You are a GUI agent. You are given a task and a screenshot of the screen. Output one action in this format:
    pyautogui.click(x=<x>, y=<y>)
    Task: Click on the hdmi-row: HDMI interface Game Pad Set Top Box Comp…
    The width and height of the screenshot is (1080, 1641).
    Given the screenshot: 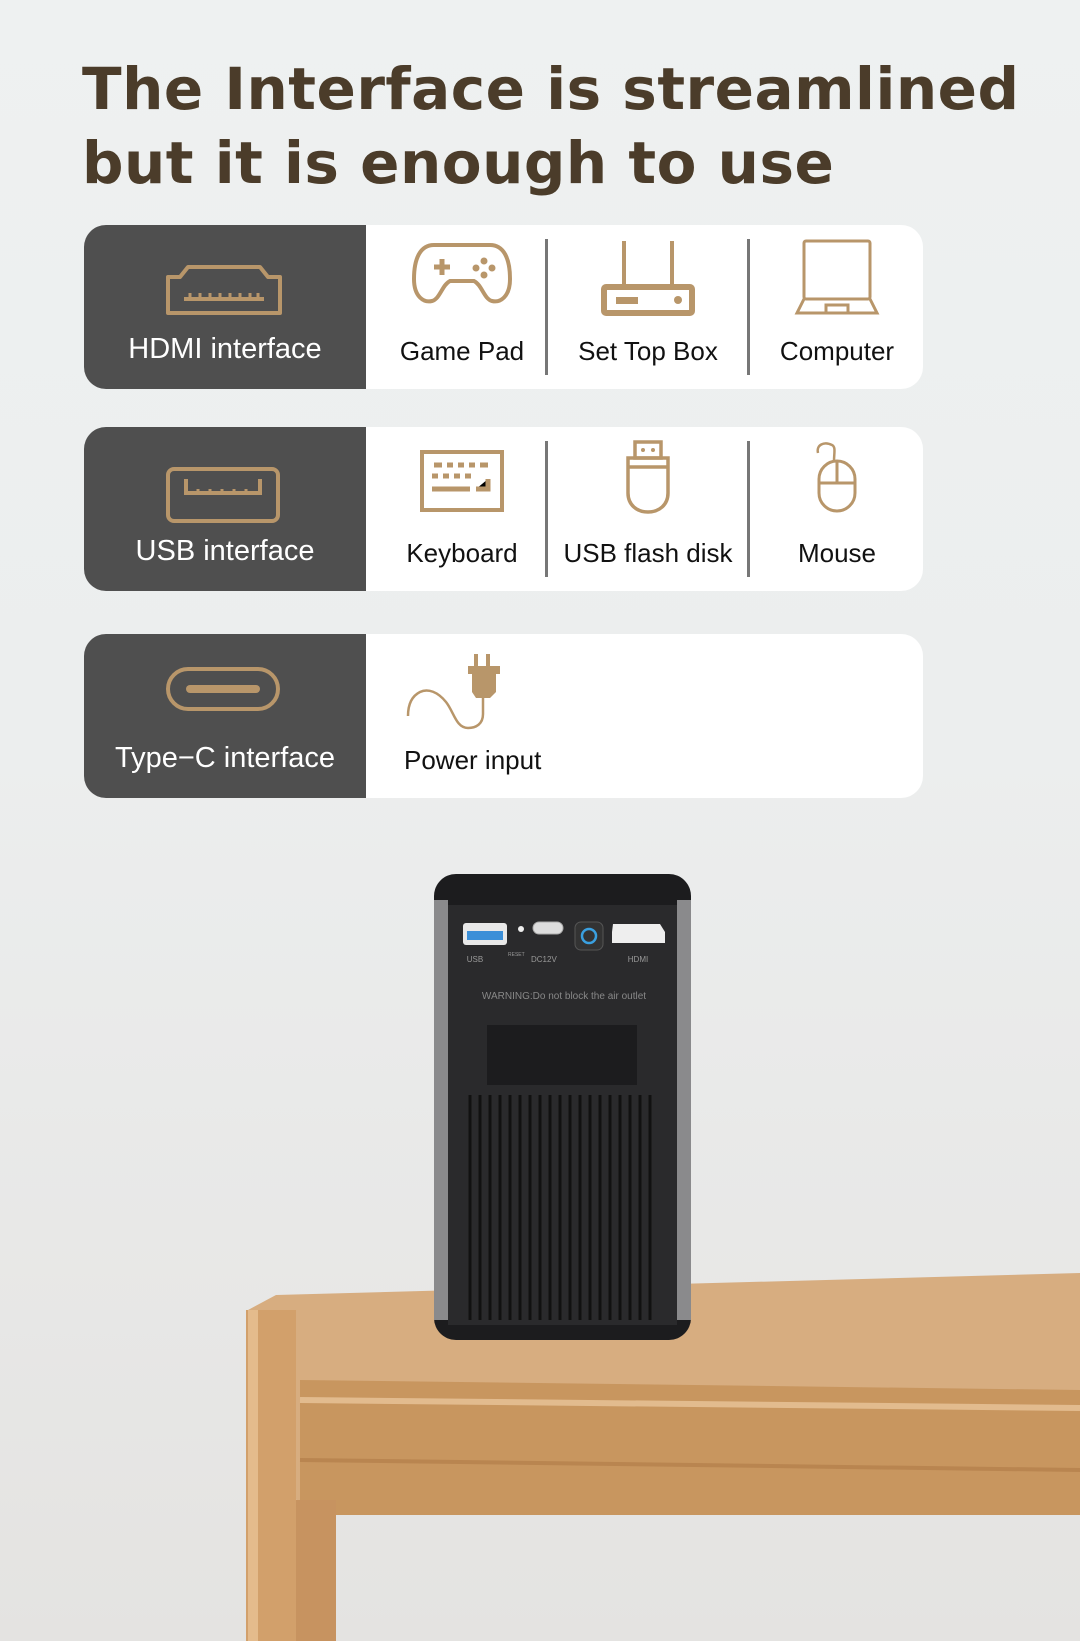 What is the action you would take?
    pyautogui.click(x=503, y=307)
    